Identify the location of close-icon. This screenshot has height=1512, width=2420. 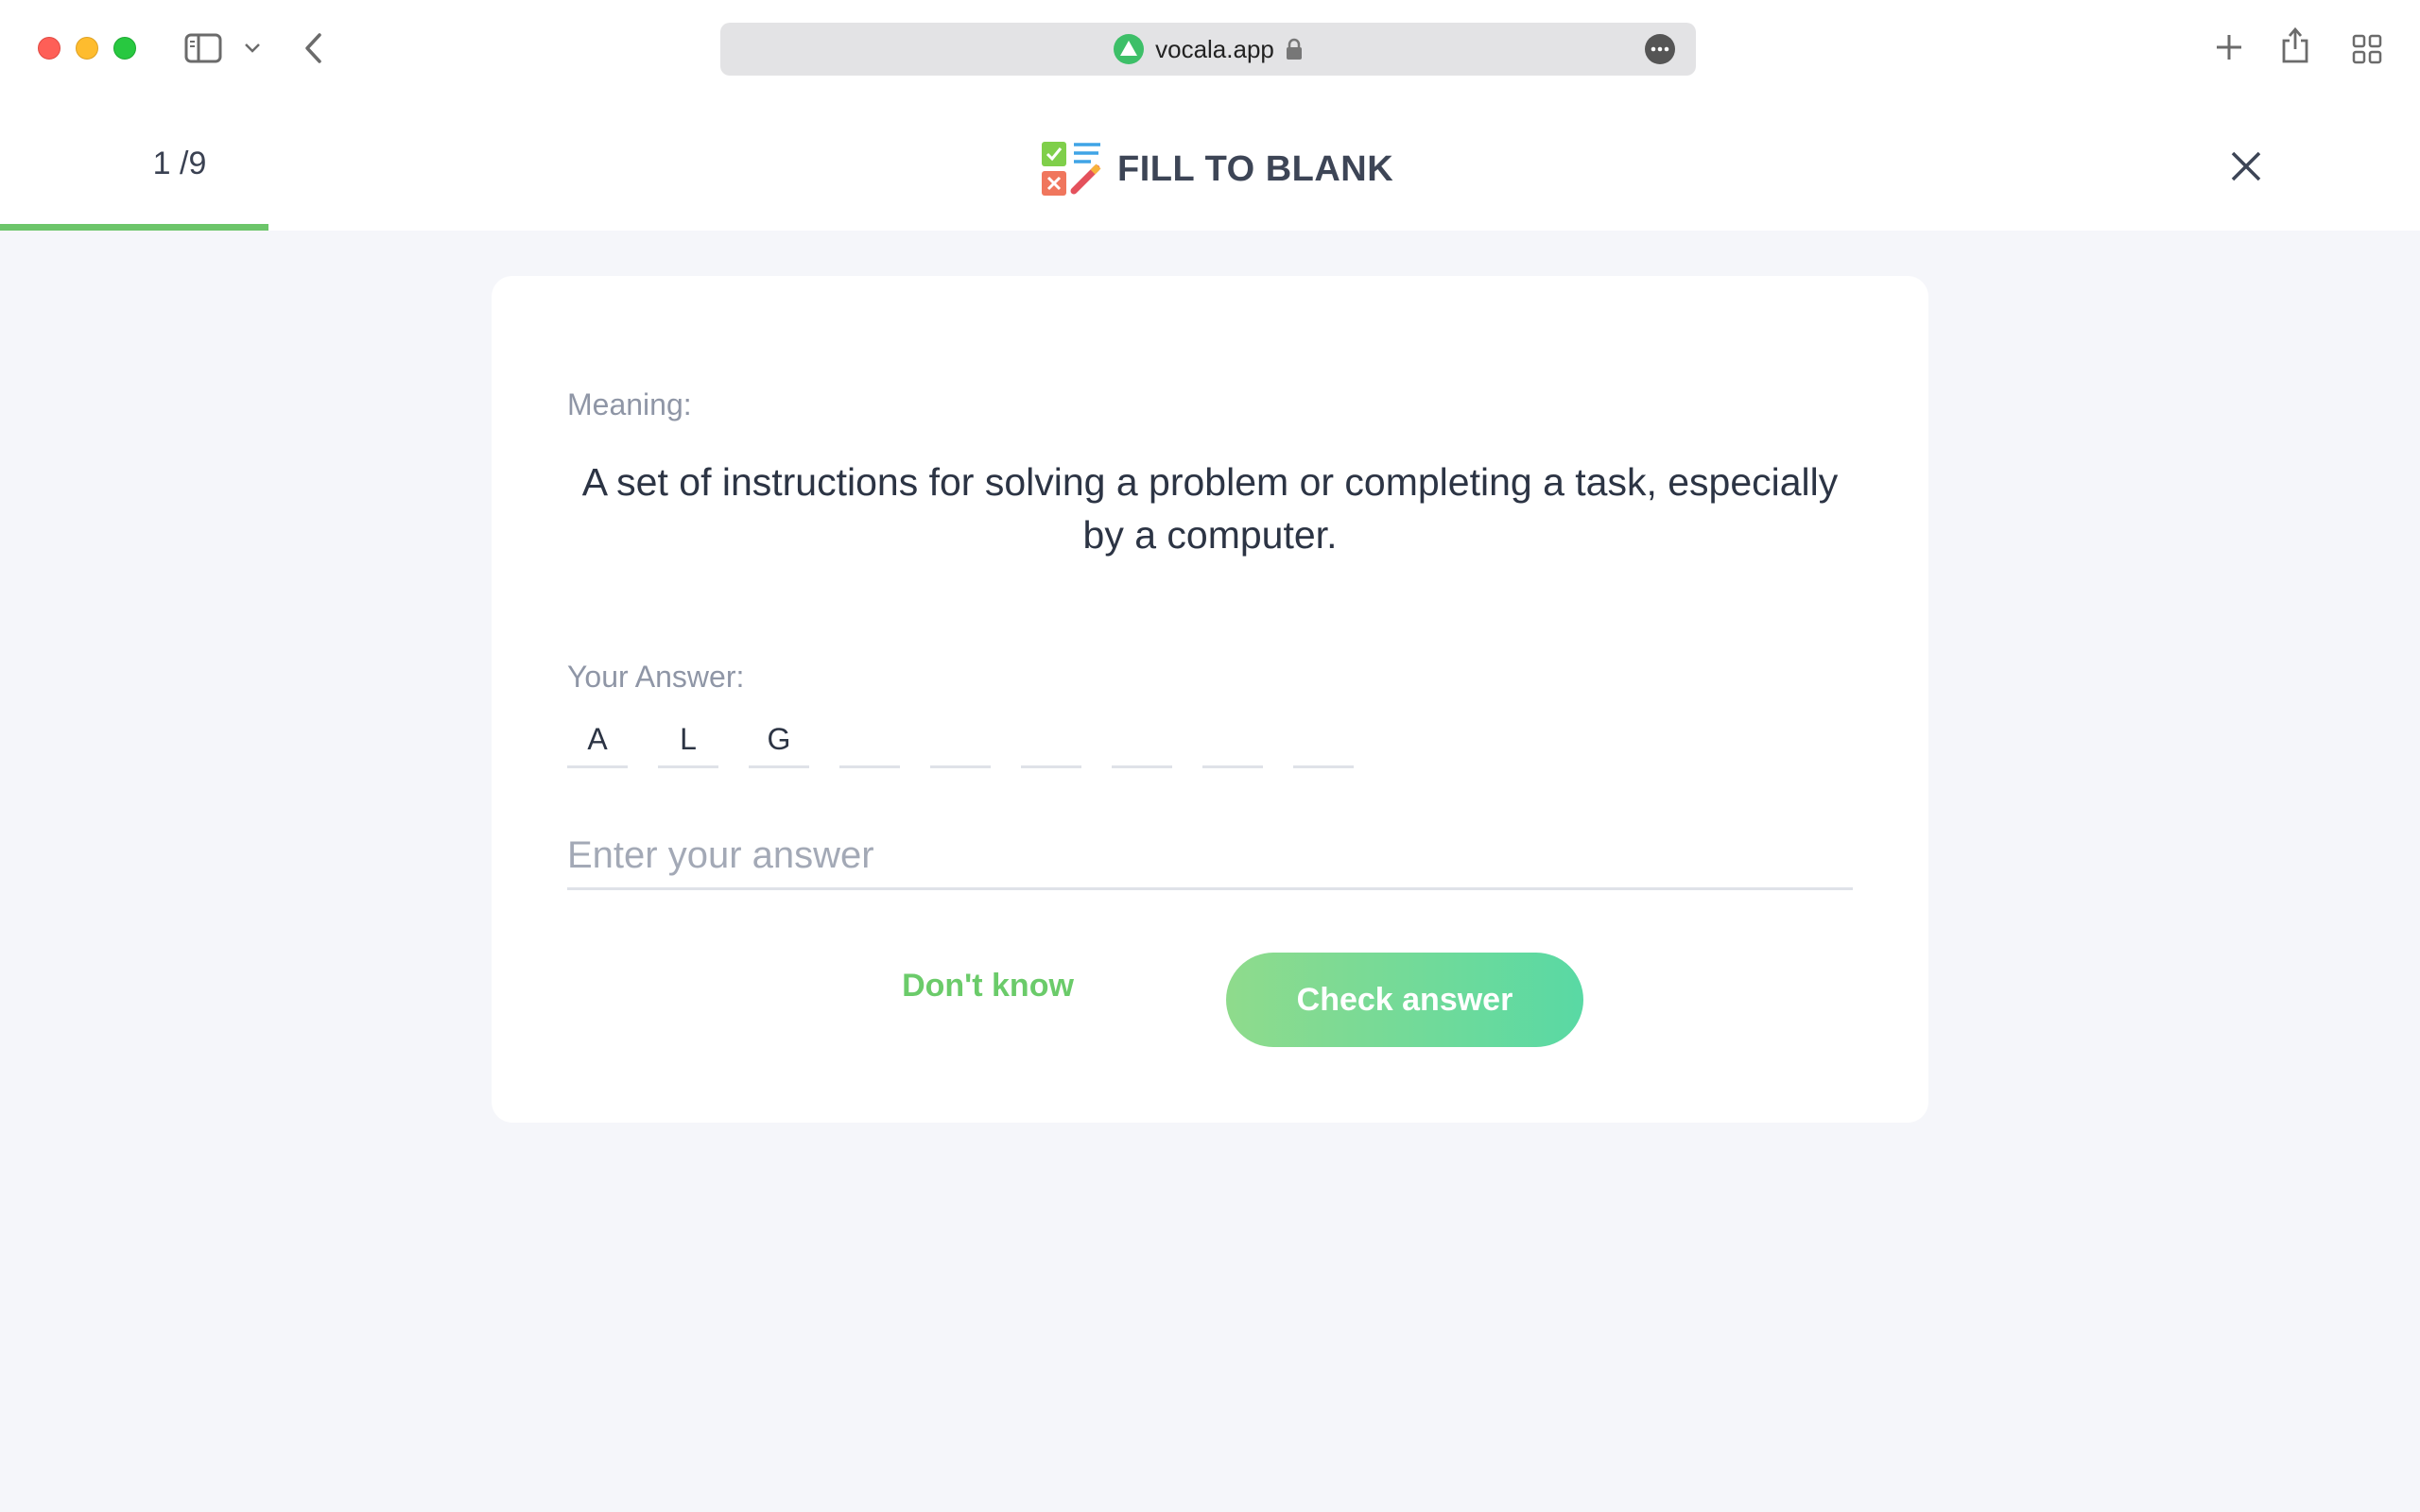
(2246, 166).